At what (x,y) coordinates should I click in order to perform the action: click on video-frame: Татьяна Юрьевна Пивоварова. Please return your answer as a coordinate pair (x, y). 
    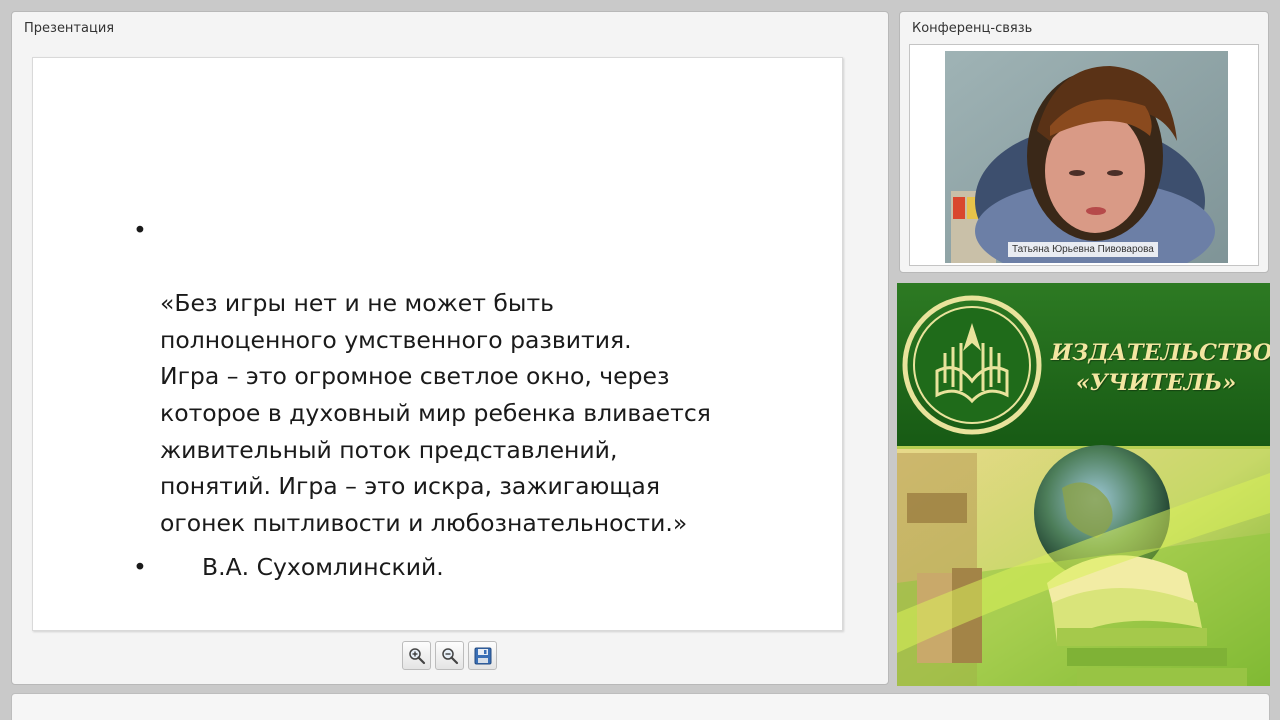
    Looking at the image, I should click on (1084, 155).